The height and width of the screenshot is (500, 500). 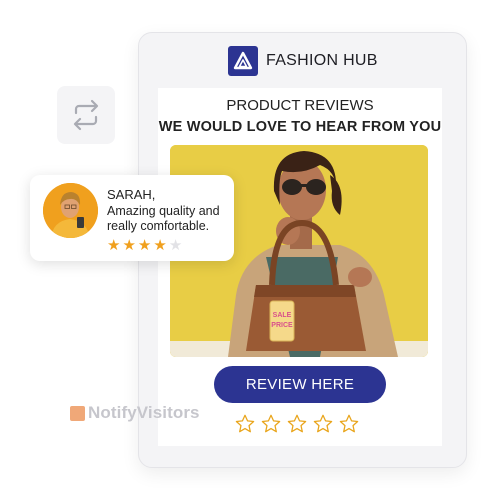 I want to click on review-text: Amazing quality and really comfortable., so click(x=163, y=218).